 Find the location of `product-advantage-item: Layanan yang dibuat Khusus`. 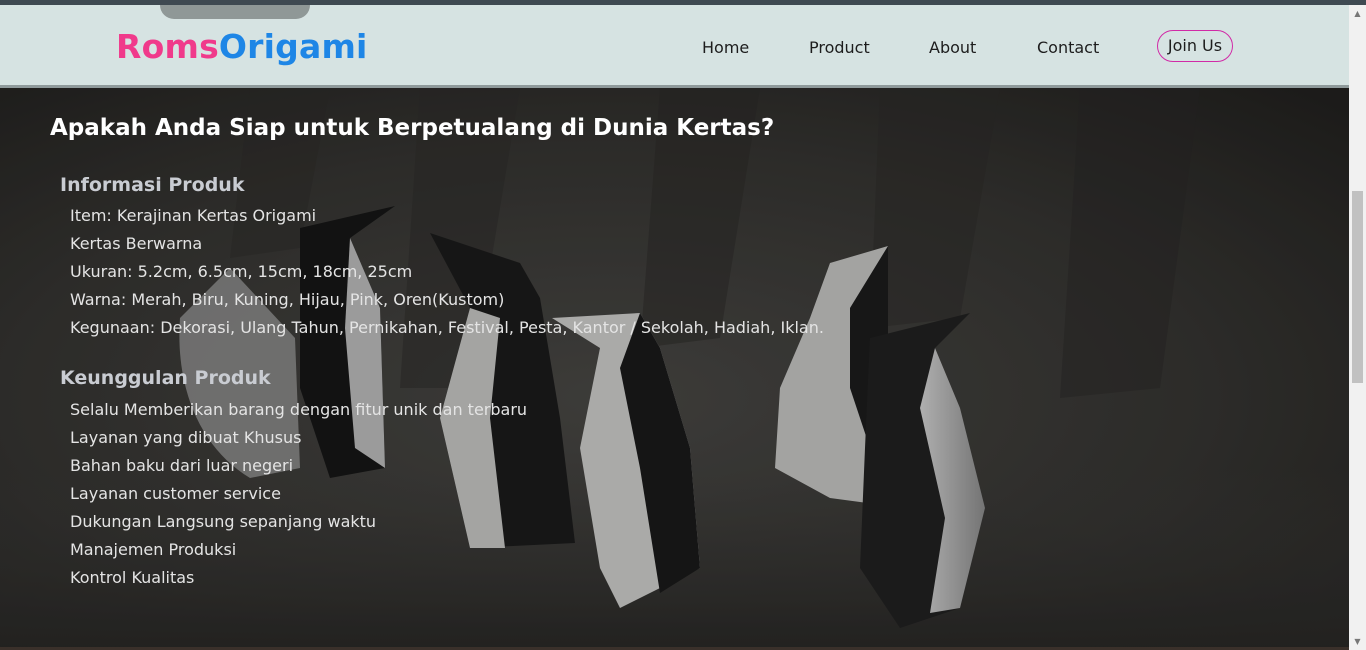

product-advantage-item: Layanan yang dibuat Khusus is located at coordinates (186, 437).